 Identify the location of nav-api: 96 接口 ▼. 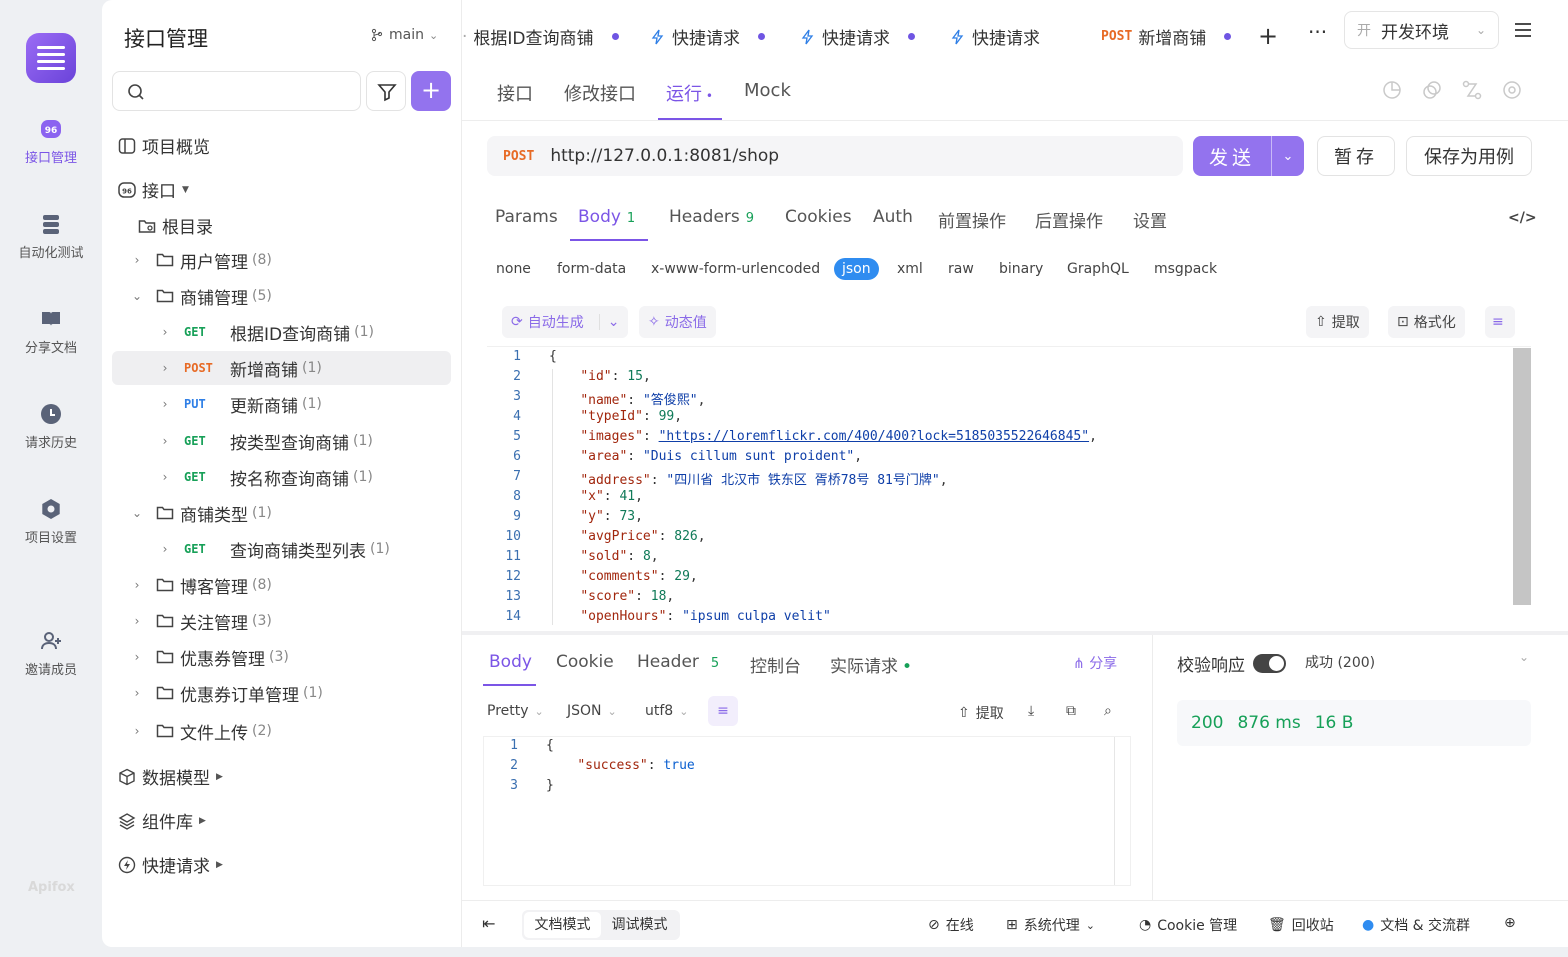
(153, 189).